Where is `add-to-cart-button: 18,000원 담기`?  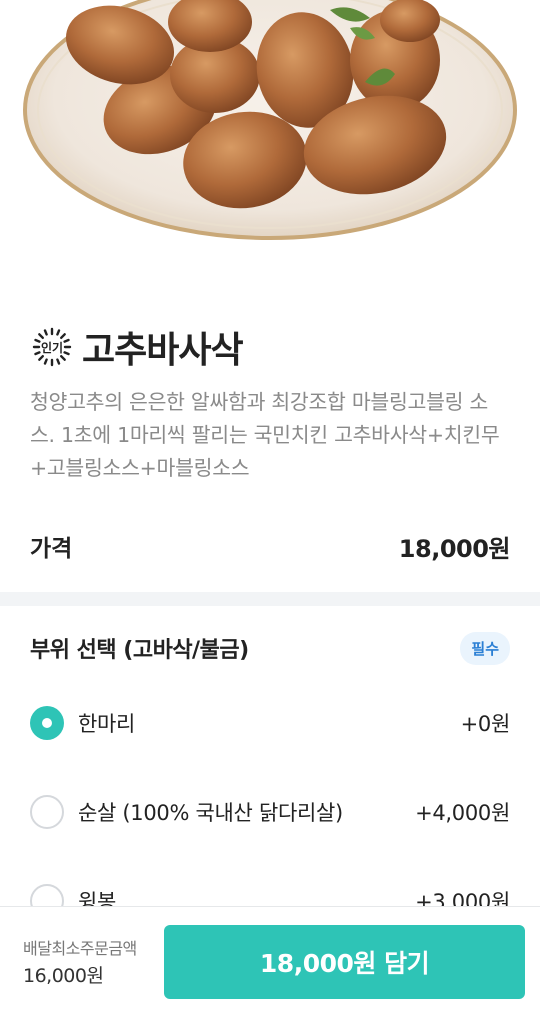
add-to-cart-button: 18,000원 담기 is located at coordinates (344, 962).